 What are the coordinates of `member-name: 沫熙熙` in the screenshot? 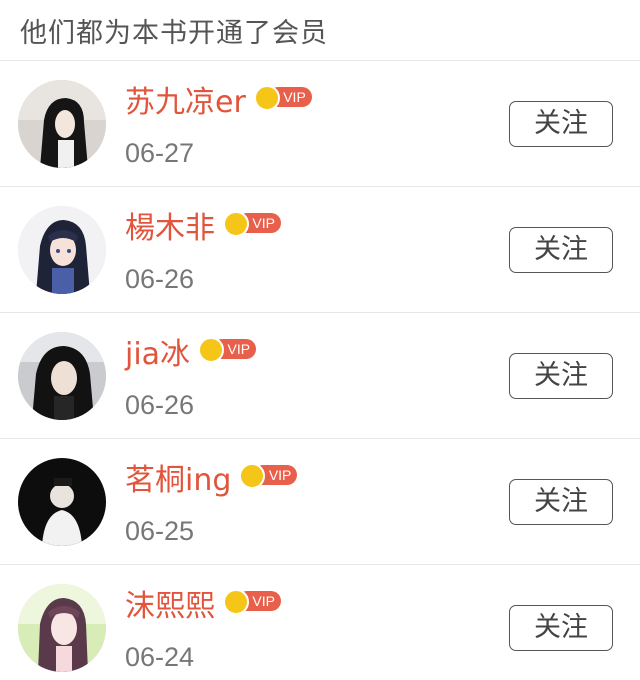 It's located at (170, 607).